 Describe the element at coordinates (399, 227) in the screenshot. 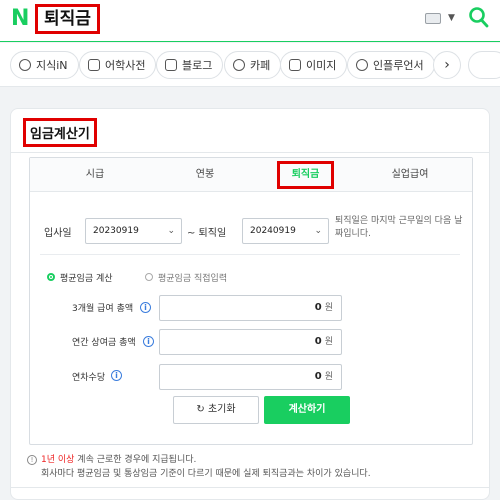

I see `leave-date-note: 퇴직일은 마지막 근무일의 다음 날짜입니다.` at that location.